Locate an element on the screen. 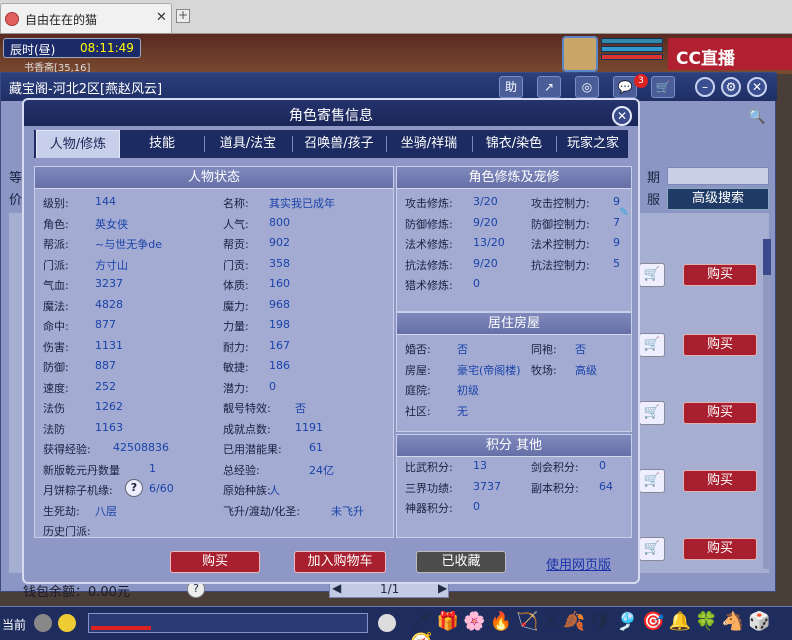 This screenshot has width=792, height=640. info-value: 1 is located at coordinates (152, 468).